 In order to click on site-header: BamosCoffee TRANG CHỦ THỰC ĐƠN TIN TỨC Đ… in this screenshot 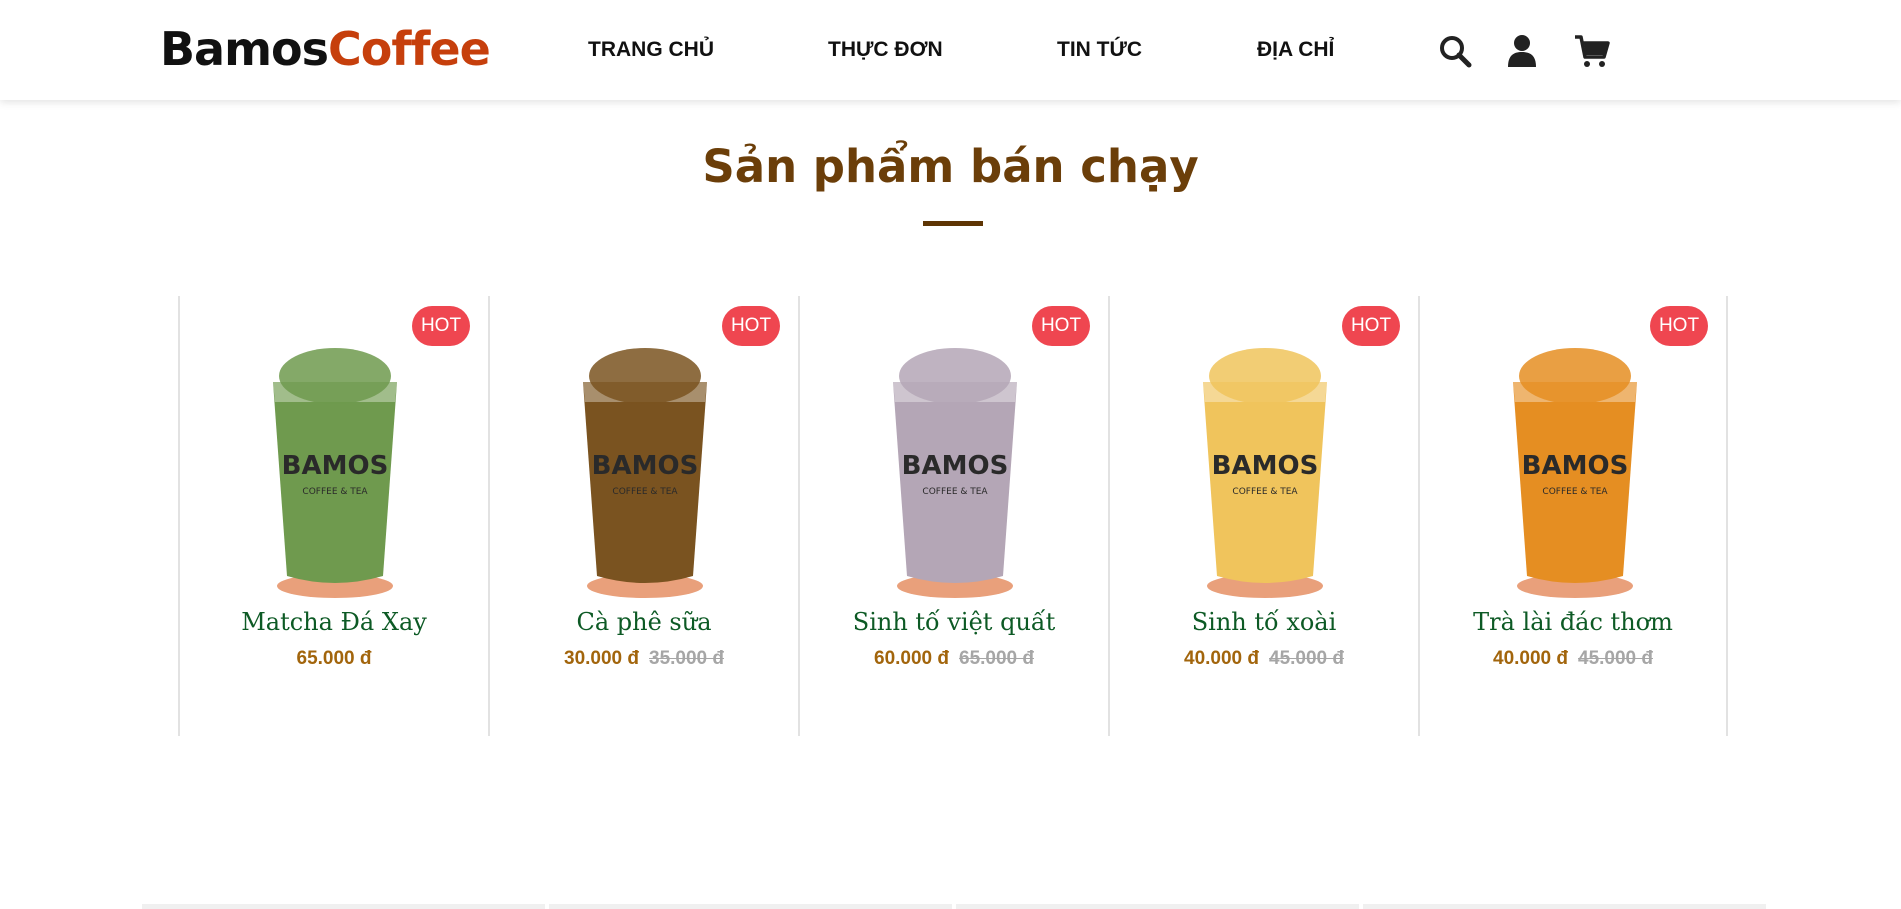, I will do `click(950, 50)`.